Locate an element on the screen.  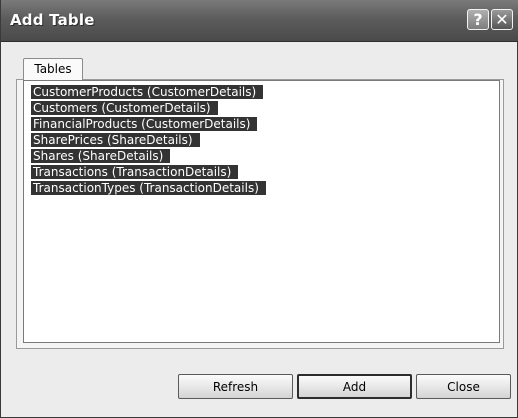
list-item-label: CustomerProducts (CustomerDetails) is located at coordinates (147, 92).